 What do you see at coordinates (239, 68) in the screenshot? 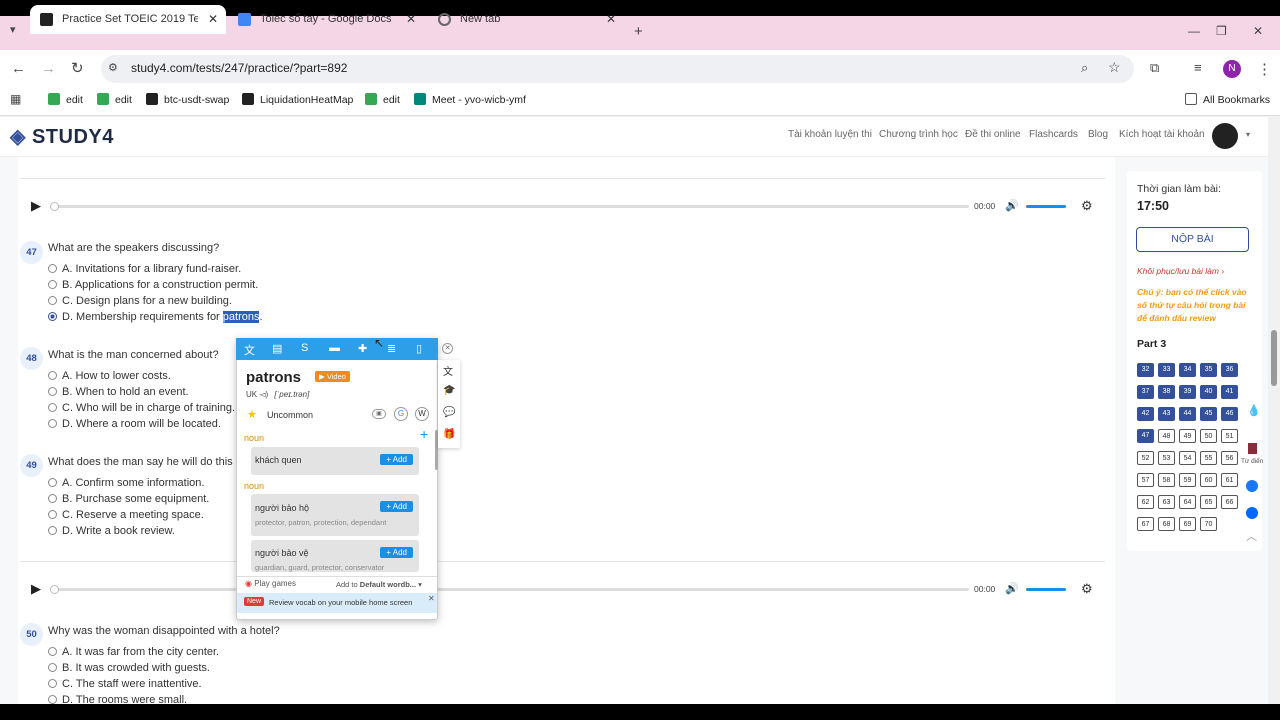
I see `url-text: study4.com/tests/247/practice/?part=892` at bounding box center [239, 68].